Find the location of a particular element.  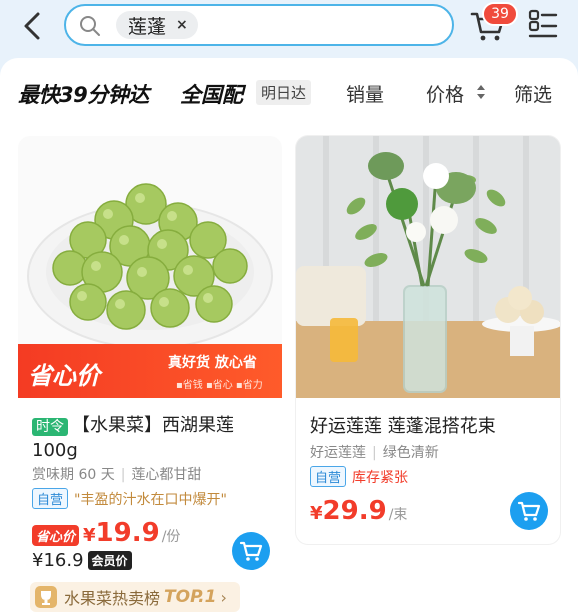

product-title: 时令 【水果菜】西湖果莲100g is located at coordinates (152, 438).